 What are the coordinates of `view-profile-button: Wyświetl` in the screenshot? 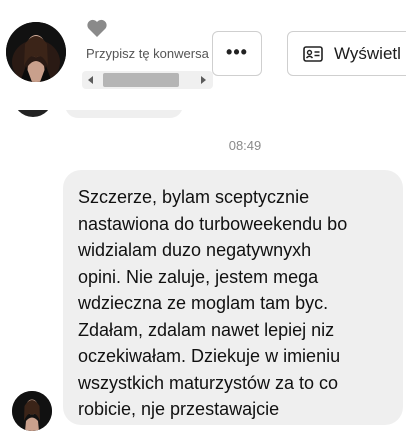 It's located at (346, 53).